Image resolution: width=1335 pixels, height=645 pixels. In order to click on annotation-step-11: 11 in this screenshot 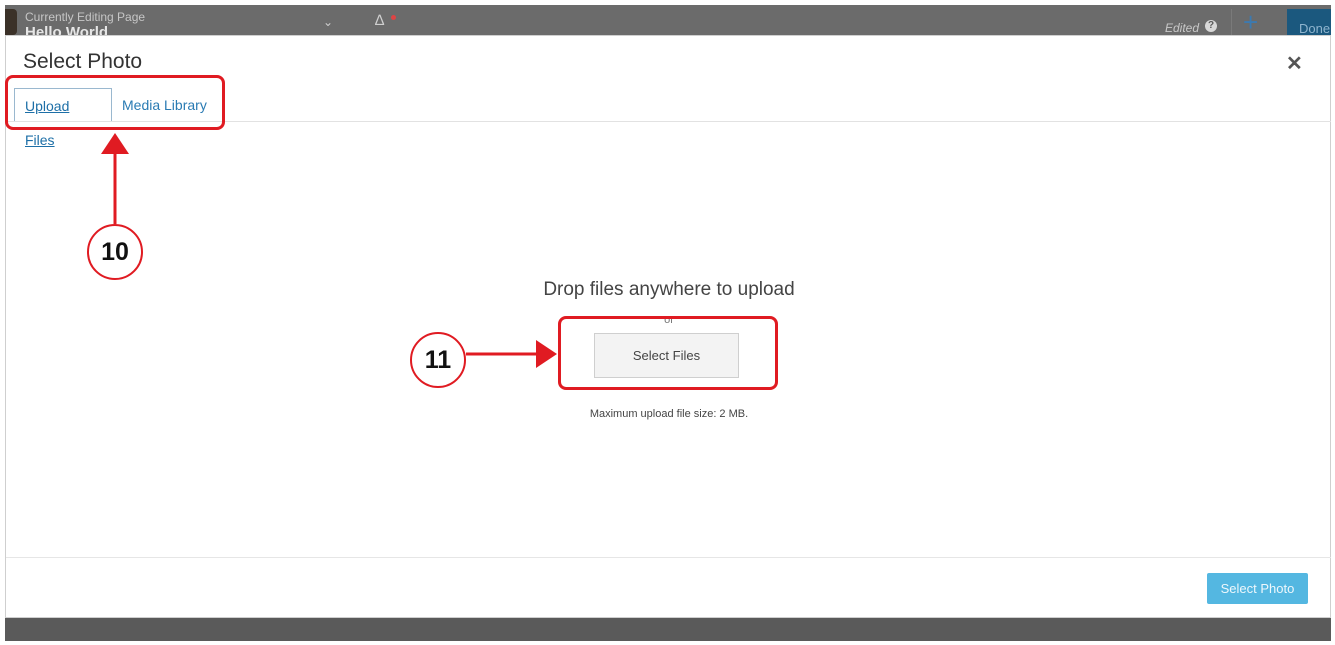, I will do `click(438, 360)`.